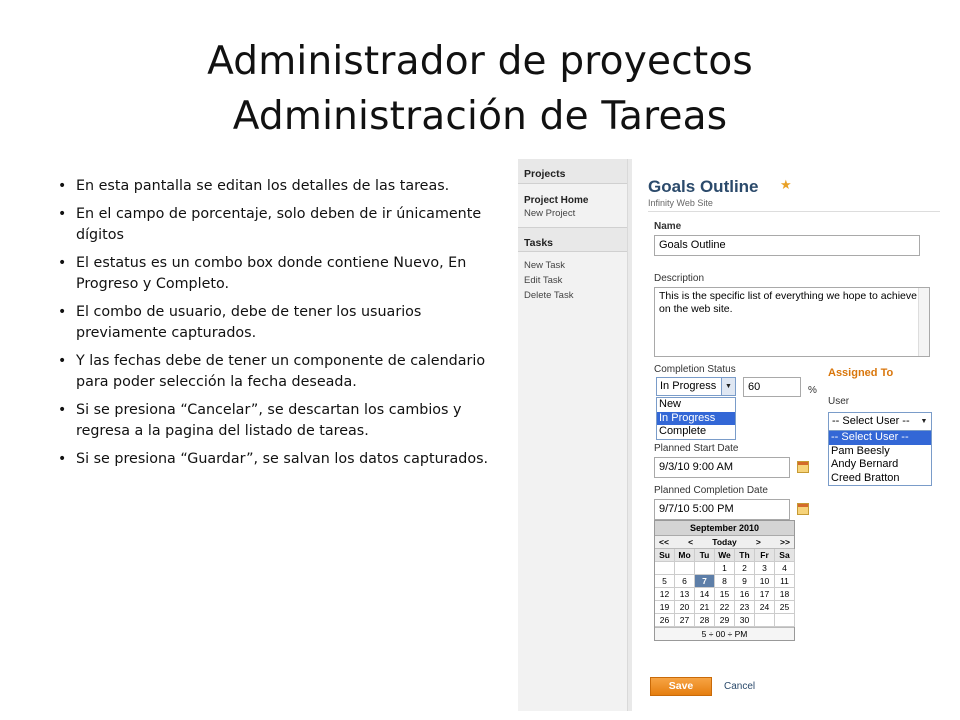 The width and height of the screenshot is (960, 720). What do you see at coordinates (765, 581) in the screenshot?
I see `calendar-day-cell: 10` at bounding box center [765, 581].